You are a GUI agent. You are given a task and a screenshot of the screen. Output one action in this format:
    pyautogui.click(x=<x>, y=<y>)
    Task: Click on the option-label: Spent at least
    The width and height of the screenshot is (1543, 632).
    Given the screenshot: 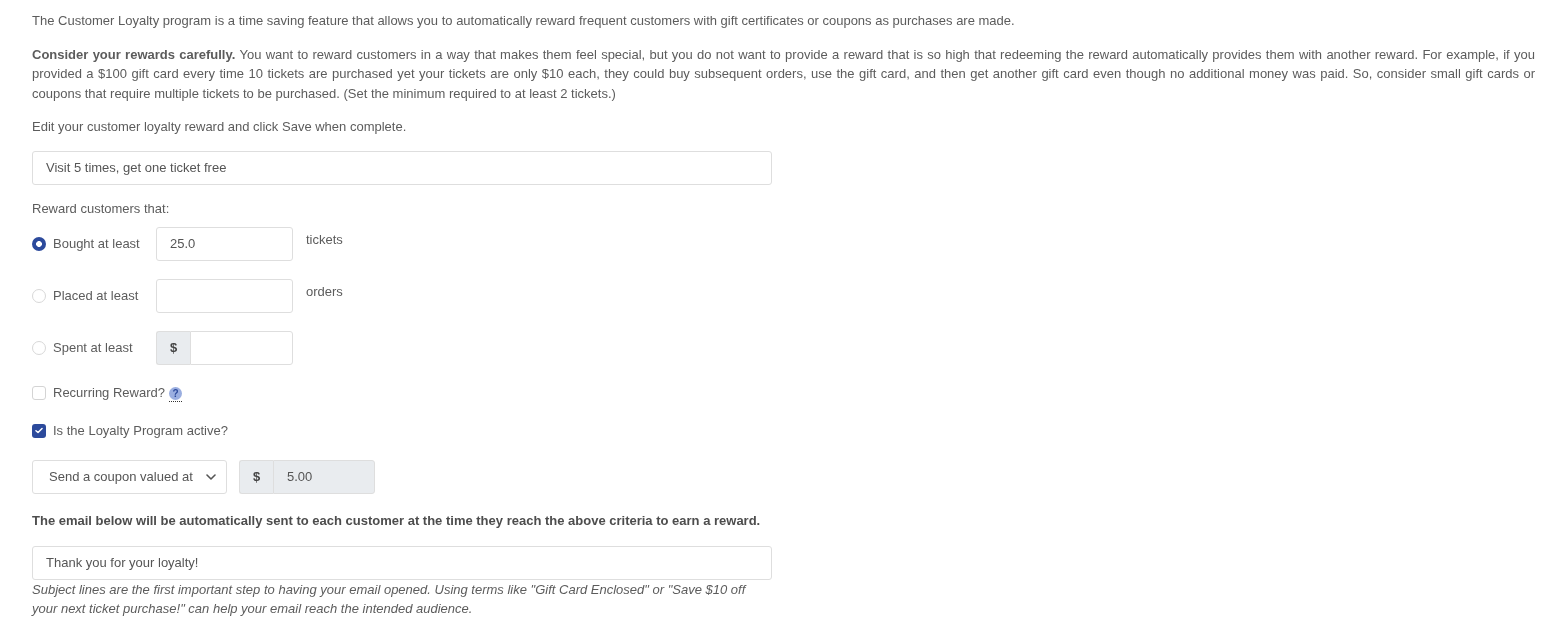 What is the action you would take?
    pyautogui.click(x=93, y=347)
    